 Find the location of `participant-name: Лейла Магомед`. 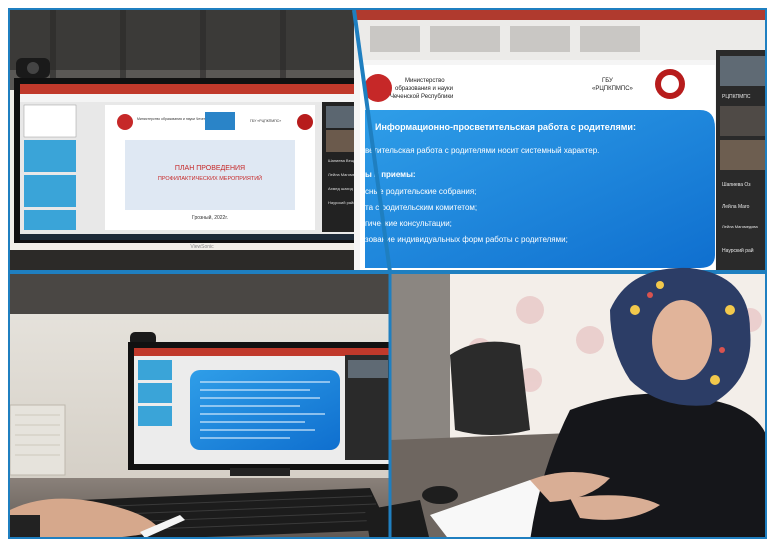

participant-name: Лейла Магомед is located at coordinates (343, 174).